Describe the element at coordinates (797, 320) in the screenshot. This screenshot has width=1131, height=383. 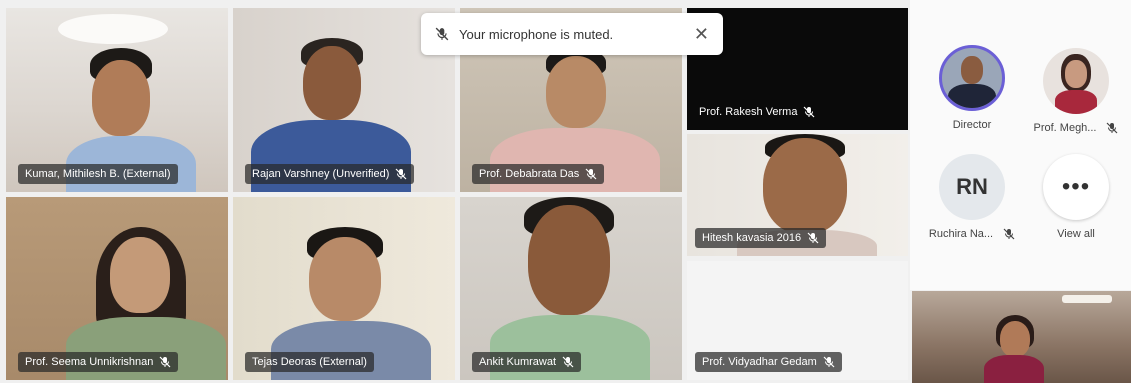
I see `video-tile-vidyadhar: Prof. Vidyadhar Gedam` at that location.